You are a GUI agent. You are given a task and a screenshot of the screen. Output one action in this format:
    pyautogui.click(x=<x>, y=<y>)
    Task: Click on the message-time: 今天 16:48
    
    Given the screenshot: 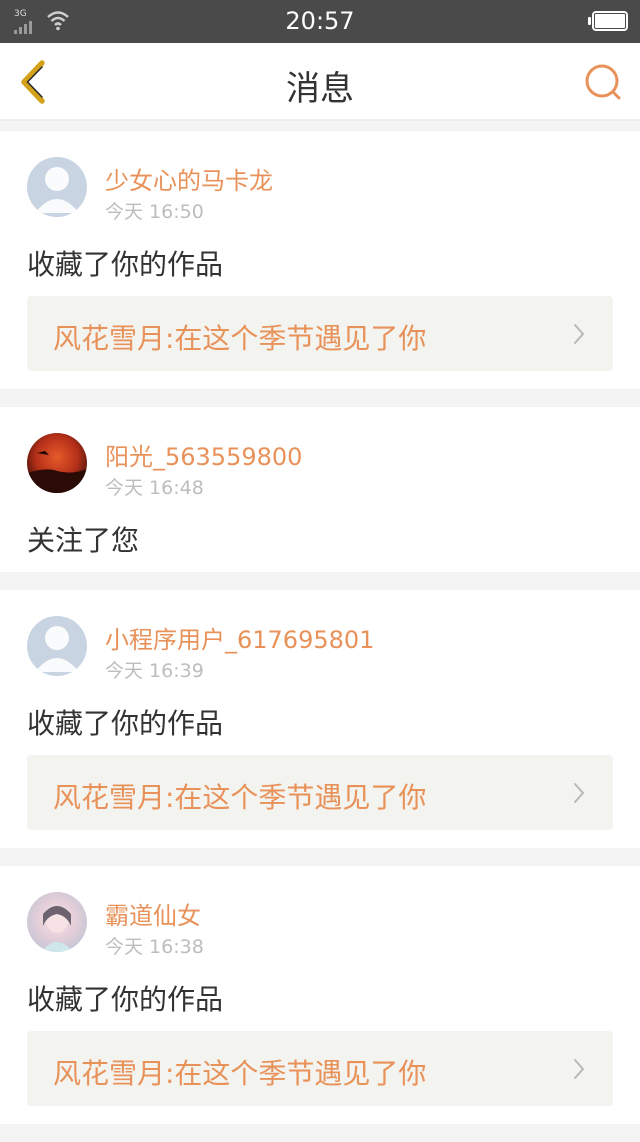 What is the action you would take?
    pyautogui.click(x=154, y=488)
    